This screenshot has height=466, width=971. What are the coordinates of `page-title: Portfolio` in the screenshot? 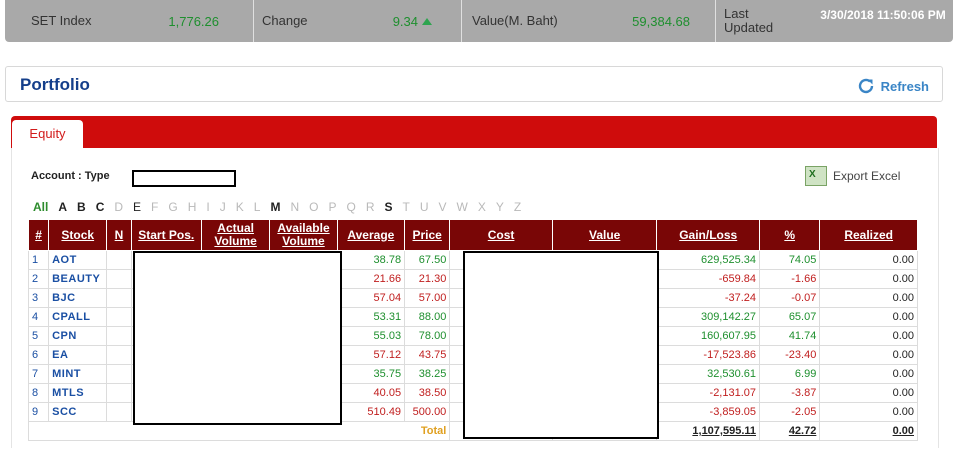 It's located at (55, 84).